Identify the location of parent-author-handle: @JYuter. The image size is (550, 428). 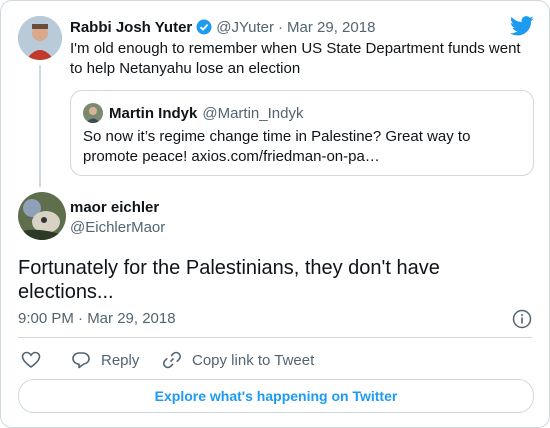
(245, 27).